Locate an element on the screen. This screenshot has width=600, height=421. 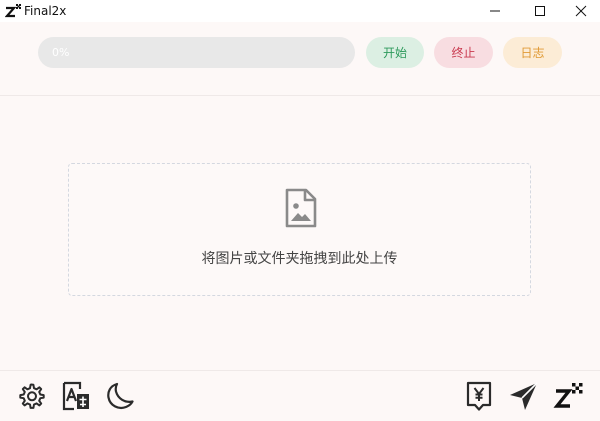
image-file-icon is located at coordinates (301, 208).